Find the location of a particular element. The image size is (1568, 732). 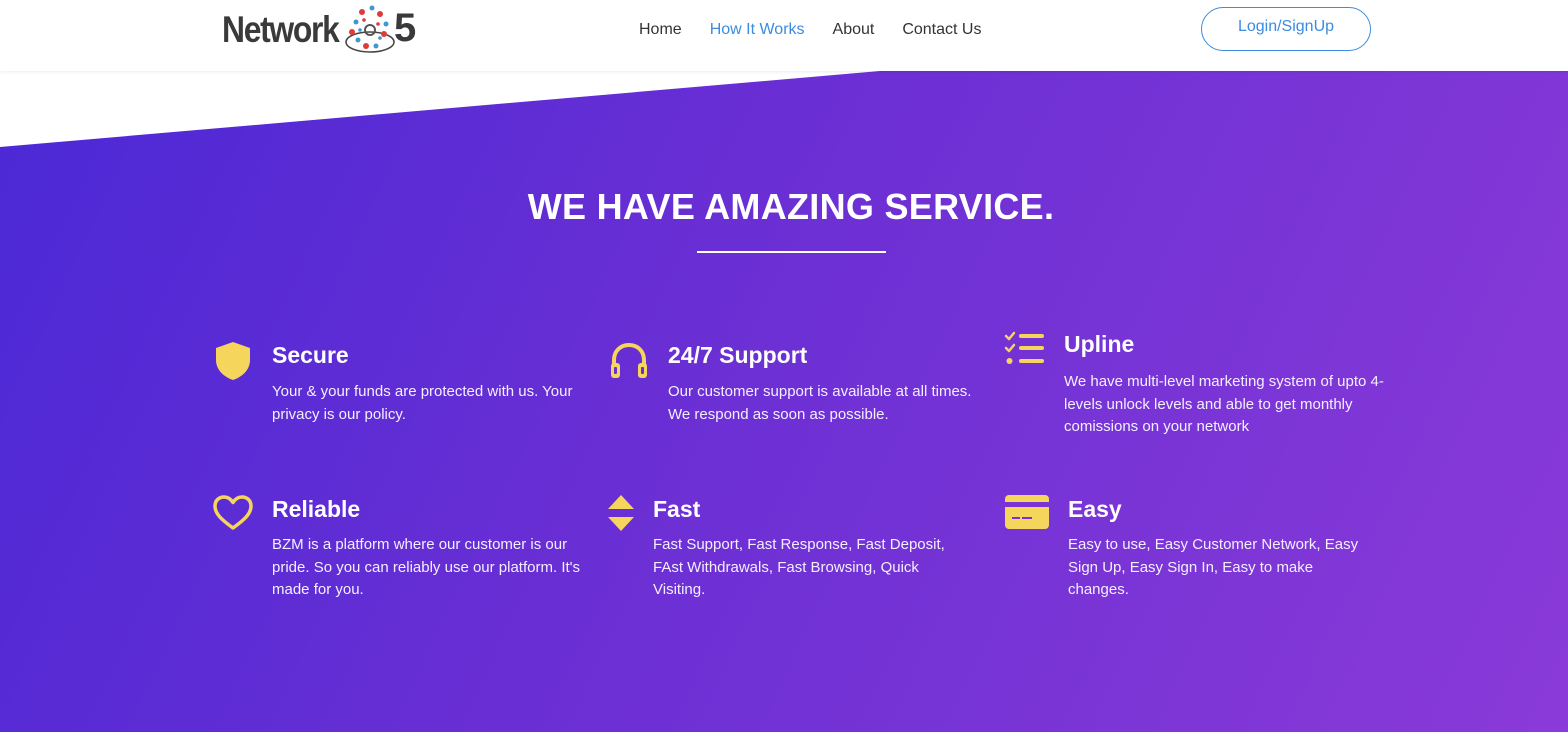

logo-number: 5 is located at coordinates (405, 28).